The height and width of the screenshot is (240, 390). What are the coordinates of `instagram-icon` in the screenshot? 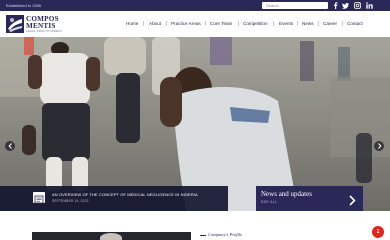 It's located at (357, 5).